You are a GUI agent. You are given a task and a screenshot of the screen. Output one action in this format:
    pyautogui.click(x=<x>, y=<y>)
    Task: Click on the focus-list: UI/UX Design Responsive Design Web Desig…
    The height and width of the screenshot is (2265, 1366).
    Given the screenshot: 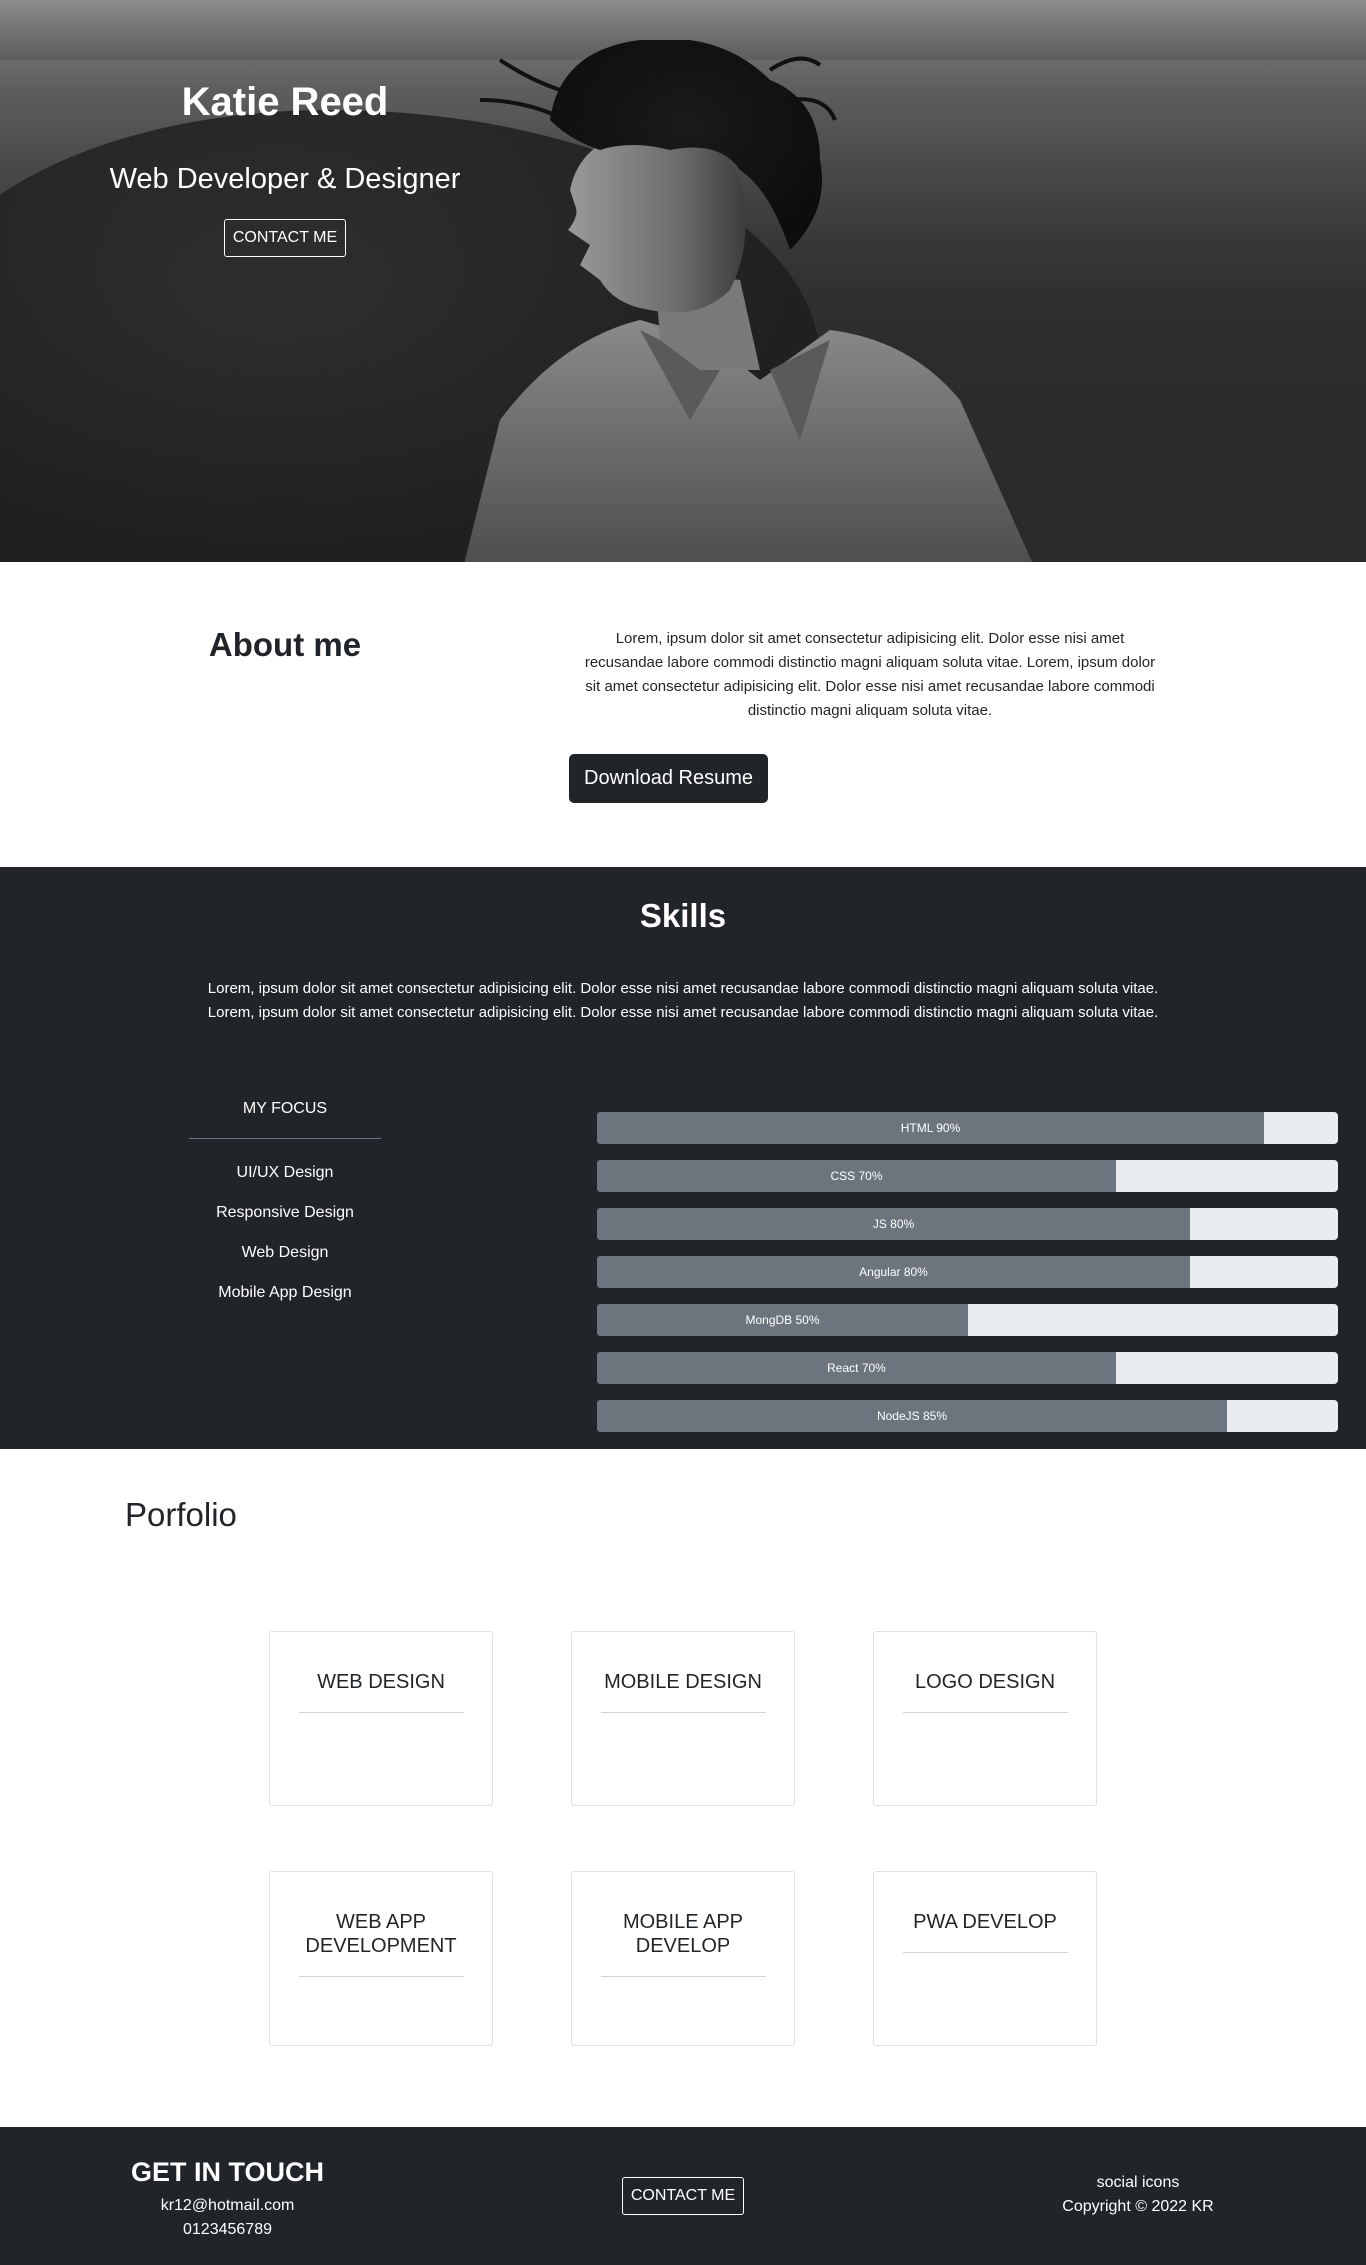 What is the action you would take?
    pyautogui.click(x=285, y=1233)
    